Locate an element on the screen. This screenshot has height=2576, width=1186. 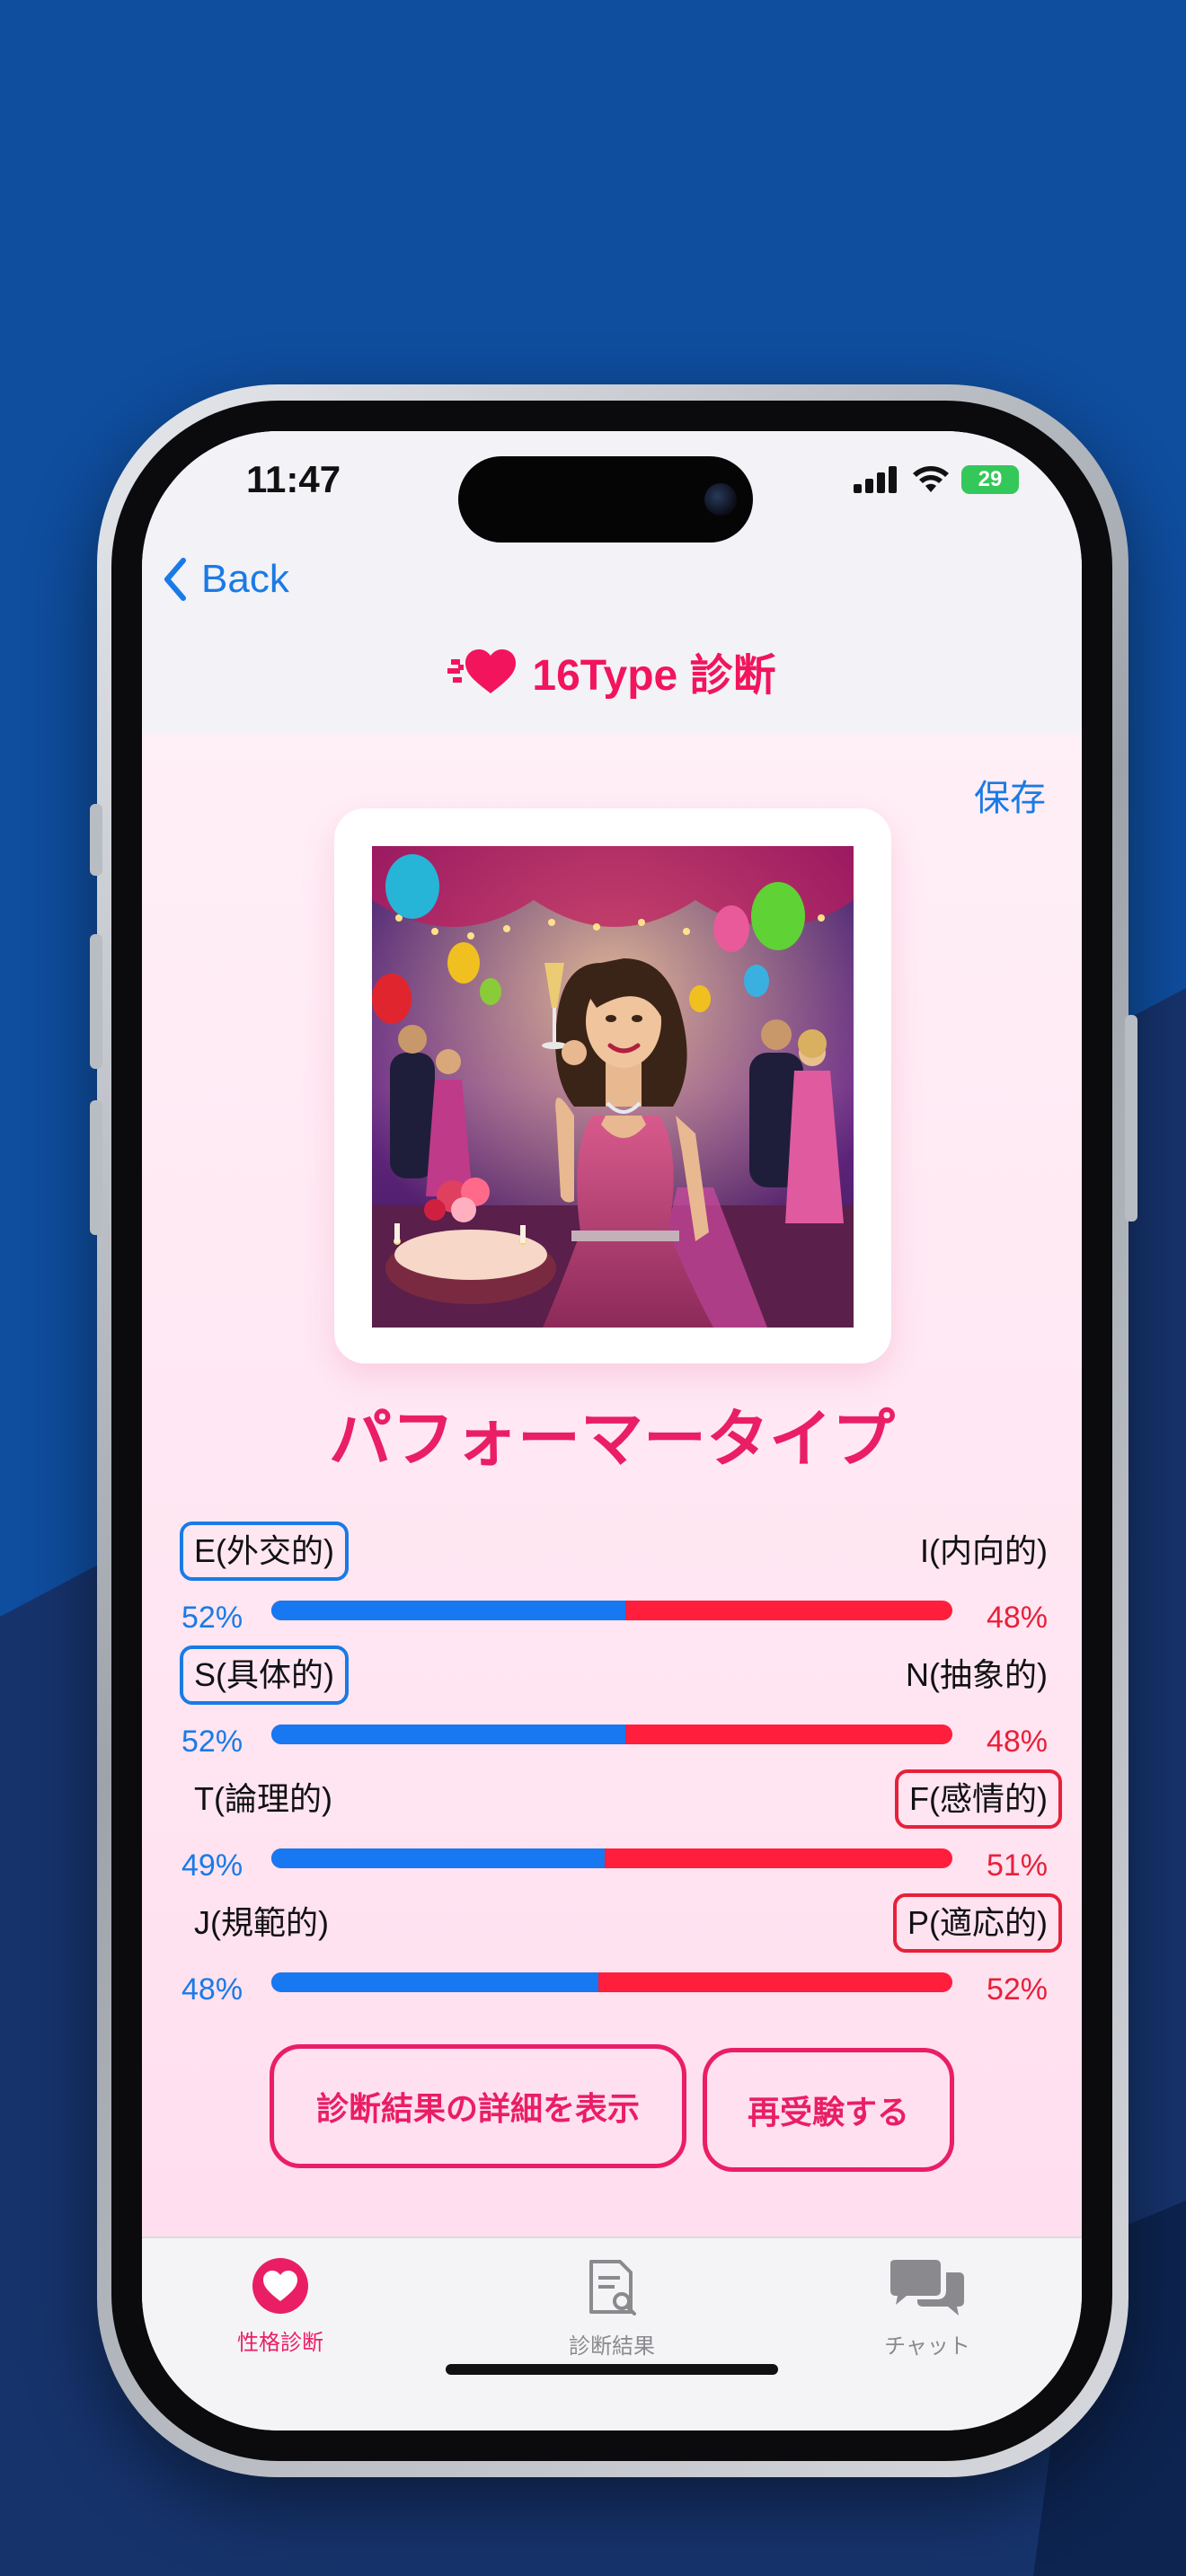
trait-left-percent: 48% is located at coordinates (212, 1989).